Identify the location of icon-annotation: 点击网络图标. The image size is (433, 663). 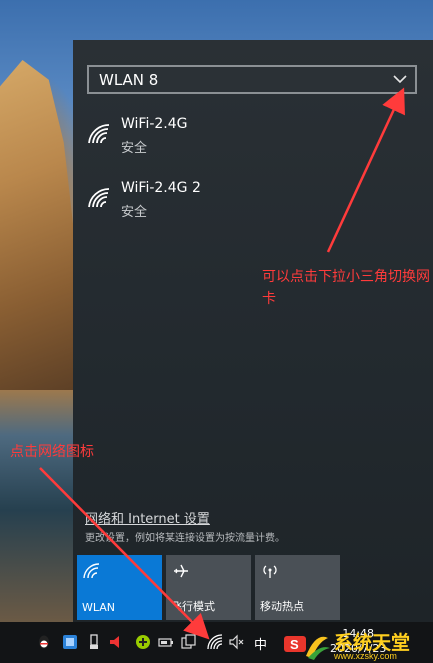
(52, 452).